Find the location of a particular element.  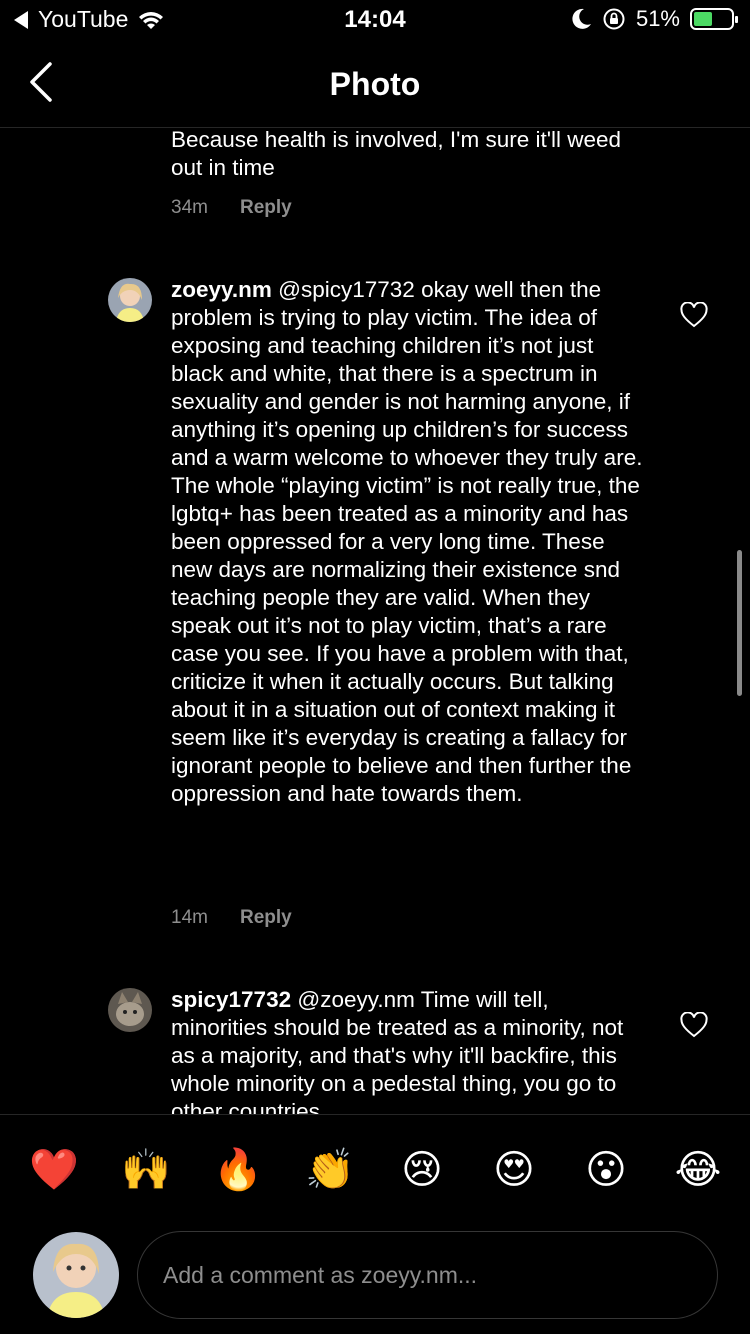

reaction-clap: 👏 is located at coordinates (330, 1170).